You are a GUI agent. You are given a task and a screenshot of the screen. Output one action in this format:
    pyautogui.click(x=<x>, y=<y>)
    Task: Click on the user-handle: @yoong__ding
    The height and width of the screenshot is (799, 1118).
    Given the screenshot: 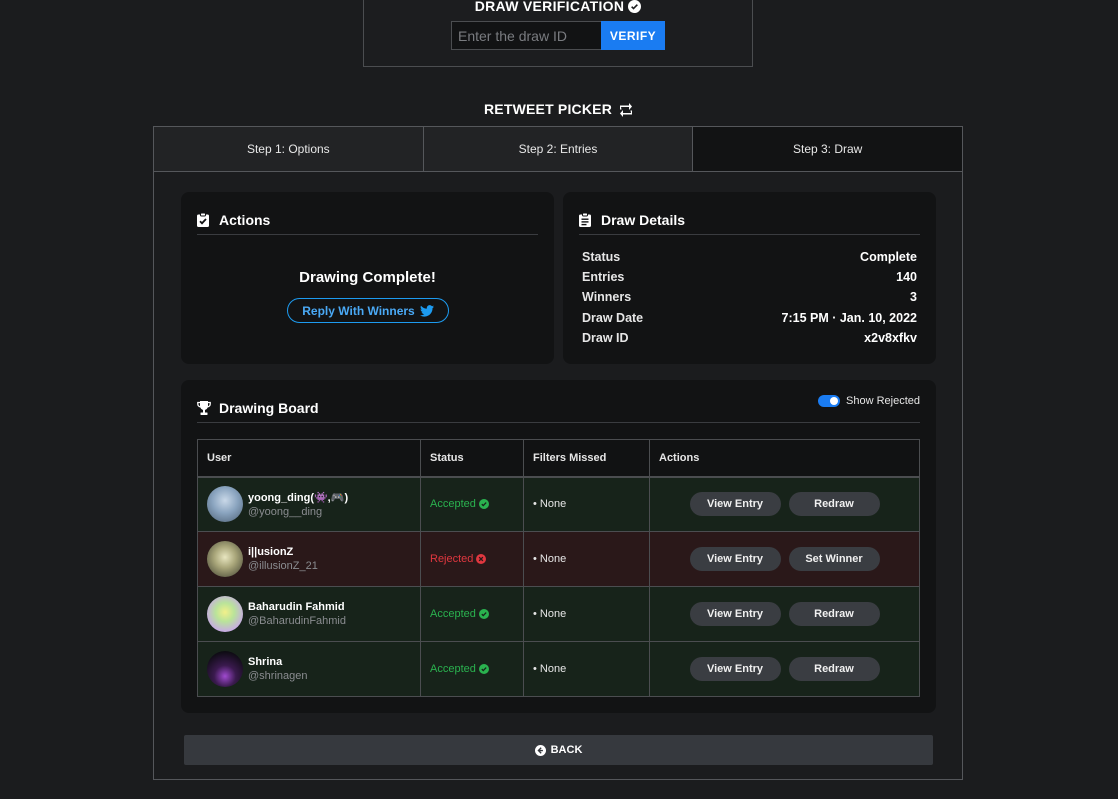 What is the action you would take?
    pyautogui.click(x=298, y=512)
    